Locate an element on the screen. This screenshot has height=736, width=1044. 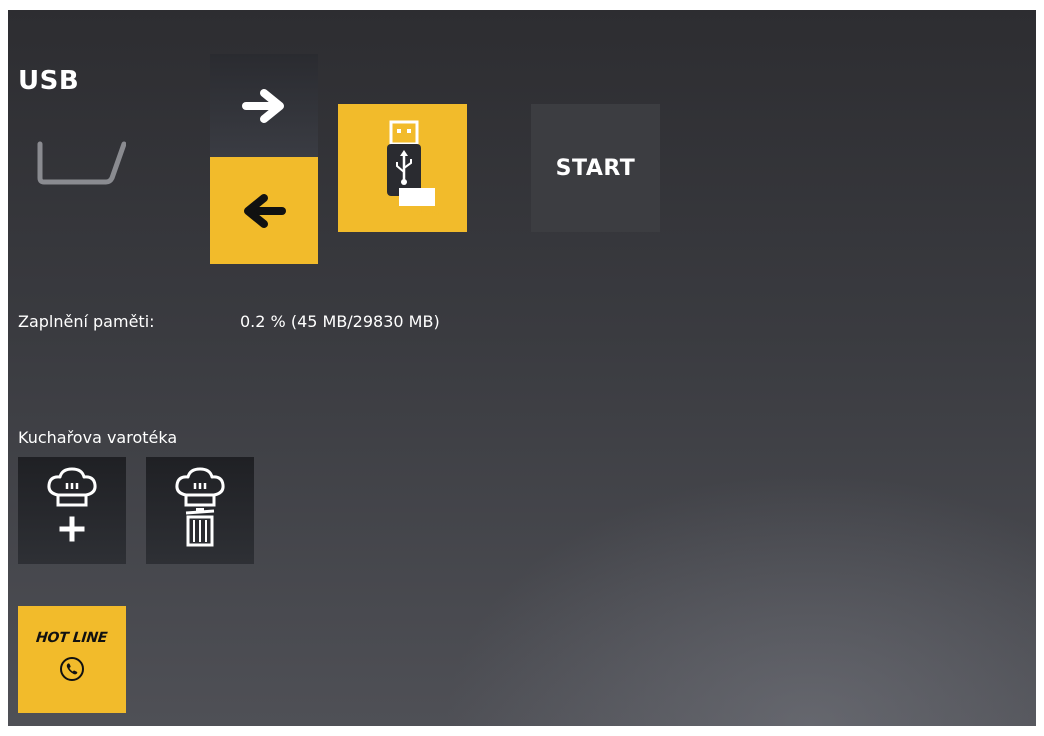
usb-device-button: USB is located at coordinates (402, 168).